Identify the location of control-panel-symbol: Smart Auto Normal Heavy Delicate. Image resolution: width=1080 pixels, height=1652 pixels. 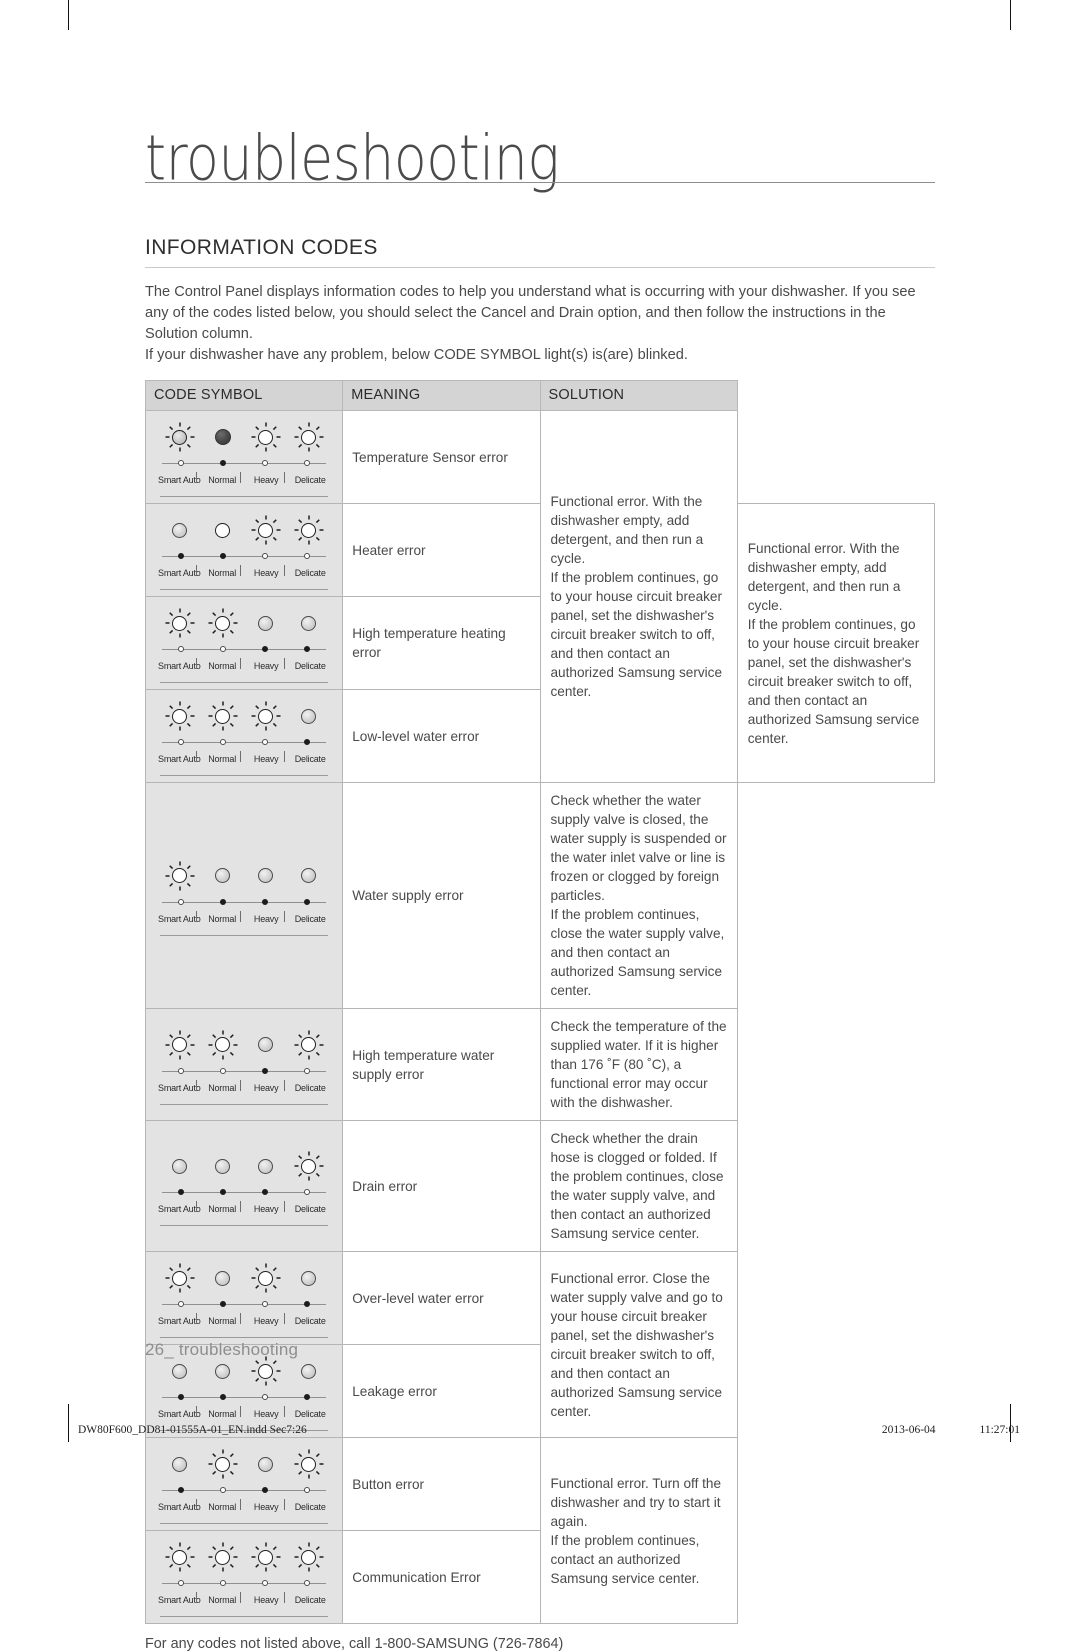
(244, 1064).